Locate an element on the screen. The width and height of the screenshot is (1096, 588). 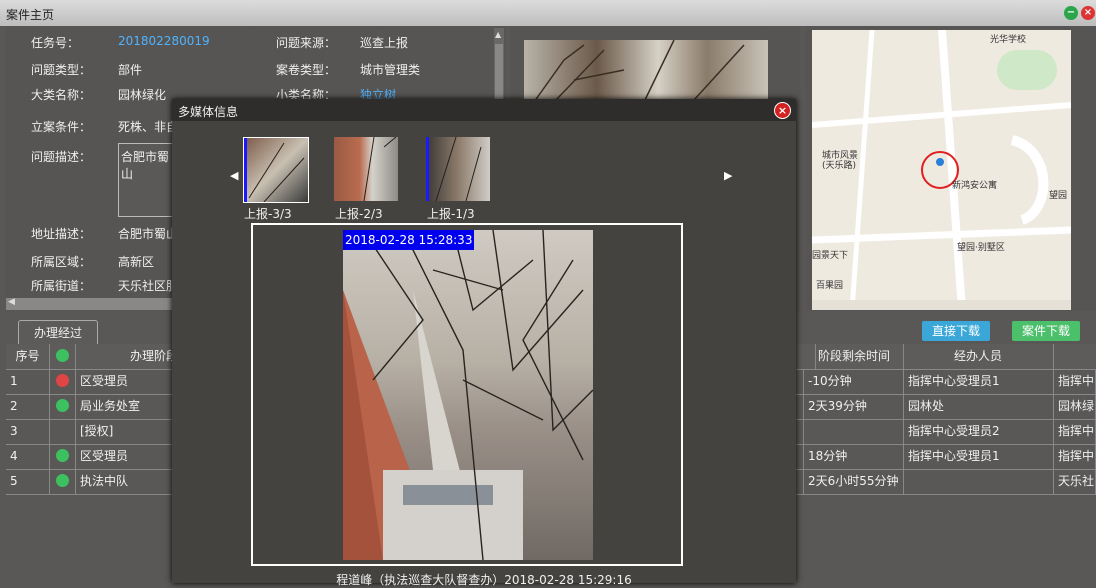
source-value: 巡查上报 is located at coordinates (384, 43).